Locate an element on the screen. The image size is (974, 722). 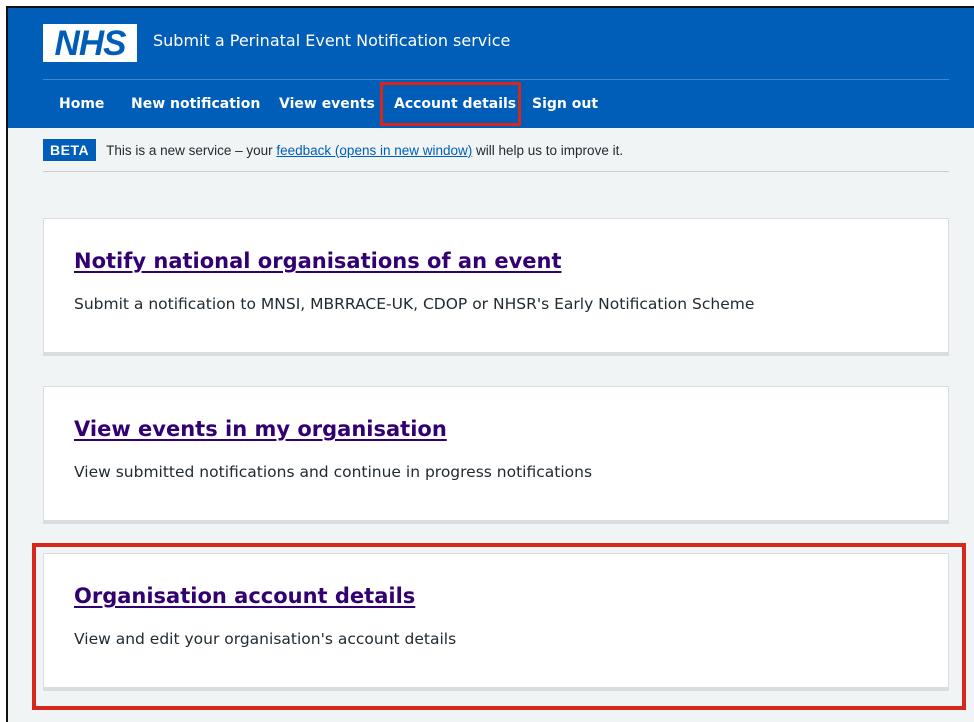
feedback-link: feedback (opens in new window) is located at coordinates (374, 150).